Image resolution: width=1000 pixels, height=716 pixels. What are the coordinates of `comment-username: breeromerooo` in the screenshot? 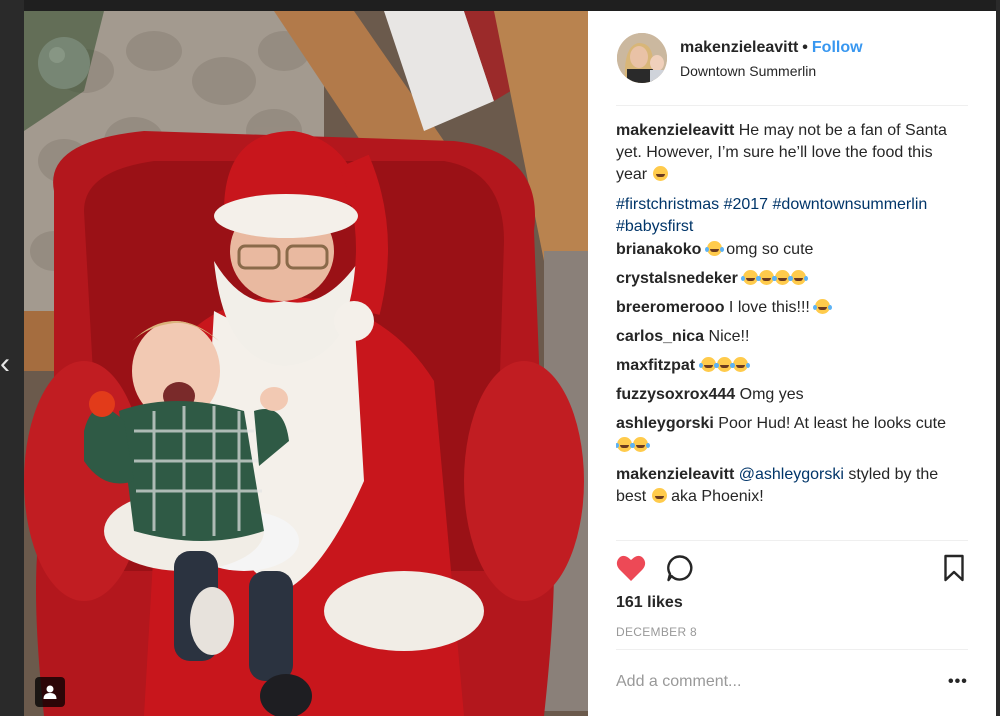 It's located at (670, 307).